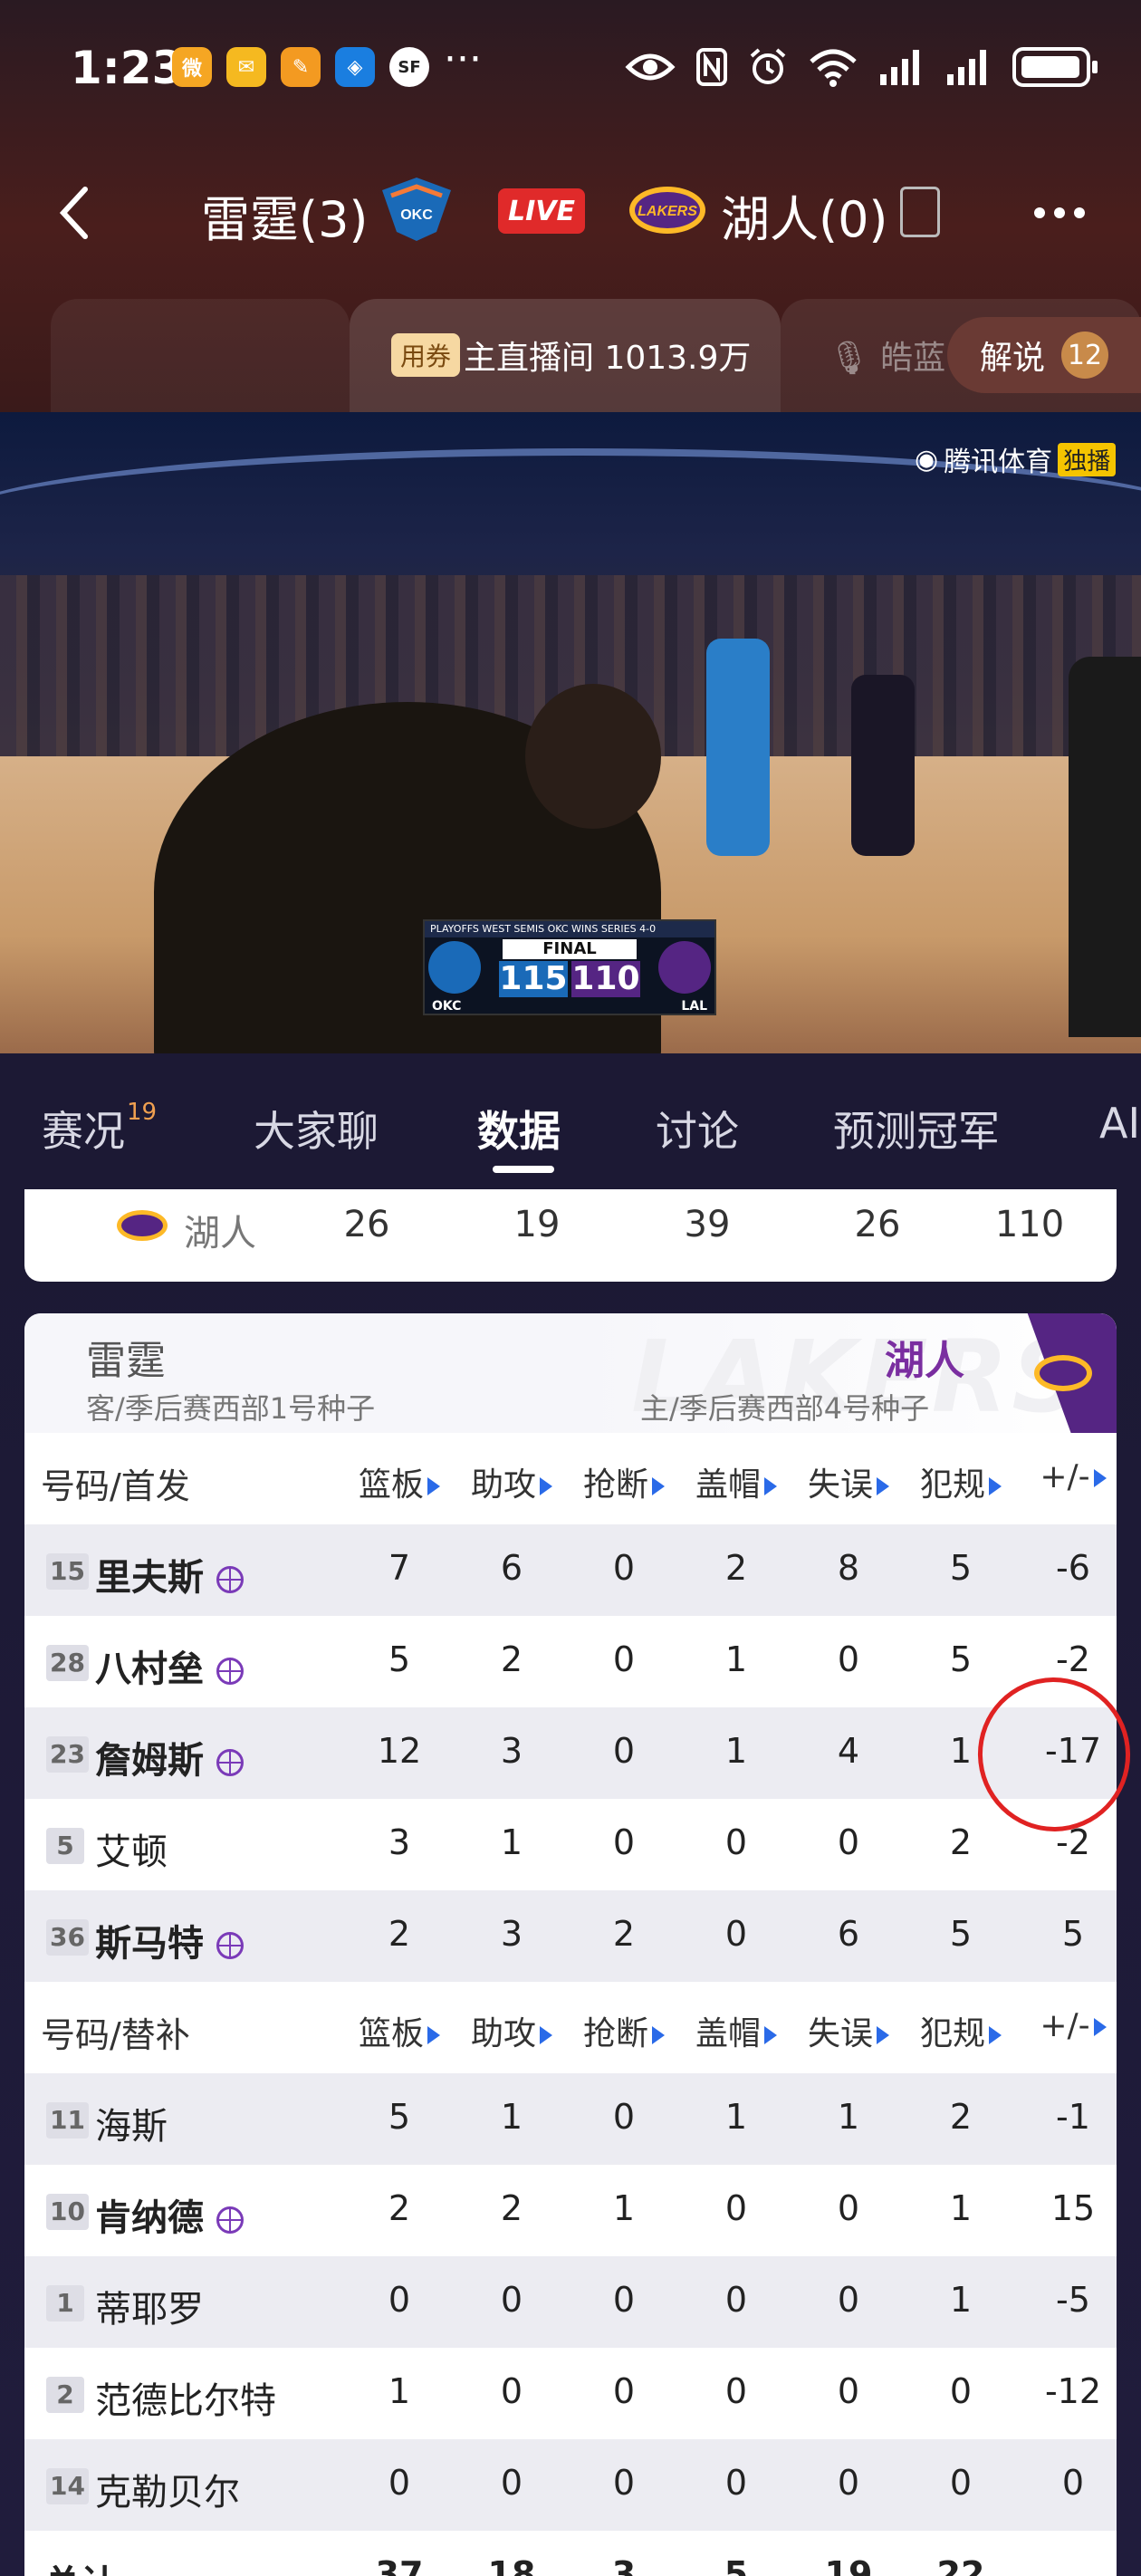  I want to click on player-row: 28 八村垒 5 2 0 1 0 5 -2, so click(570, 1661).